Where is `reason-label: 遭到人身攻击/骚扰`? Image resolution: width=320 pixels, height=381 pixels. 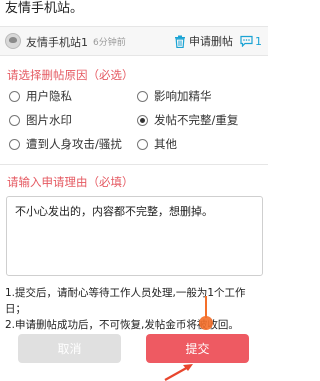 reason-label: 遭到人身攻击/骚扰 is located at coordinates (74, 144).